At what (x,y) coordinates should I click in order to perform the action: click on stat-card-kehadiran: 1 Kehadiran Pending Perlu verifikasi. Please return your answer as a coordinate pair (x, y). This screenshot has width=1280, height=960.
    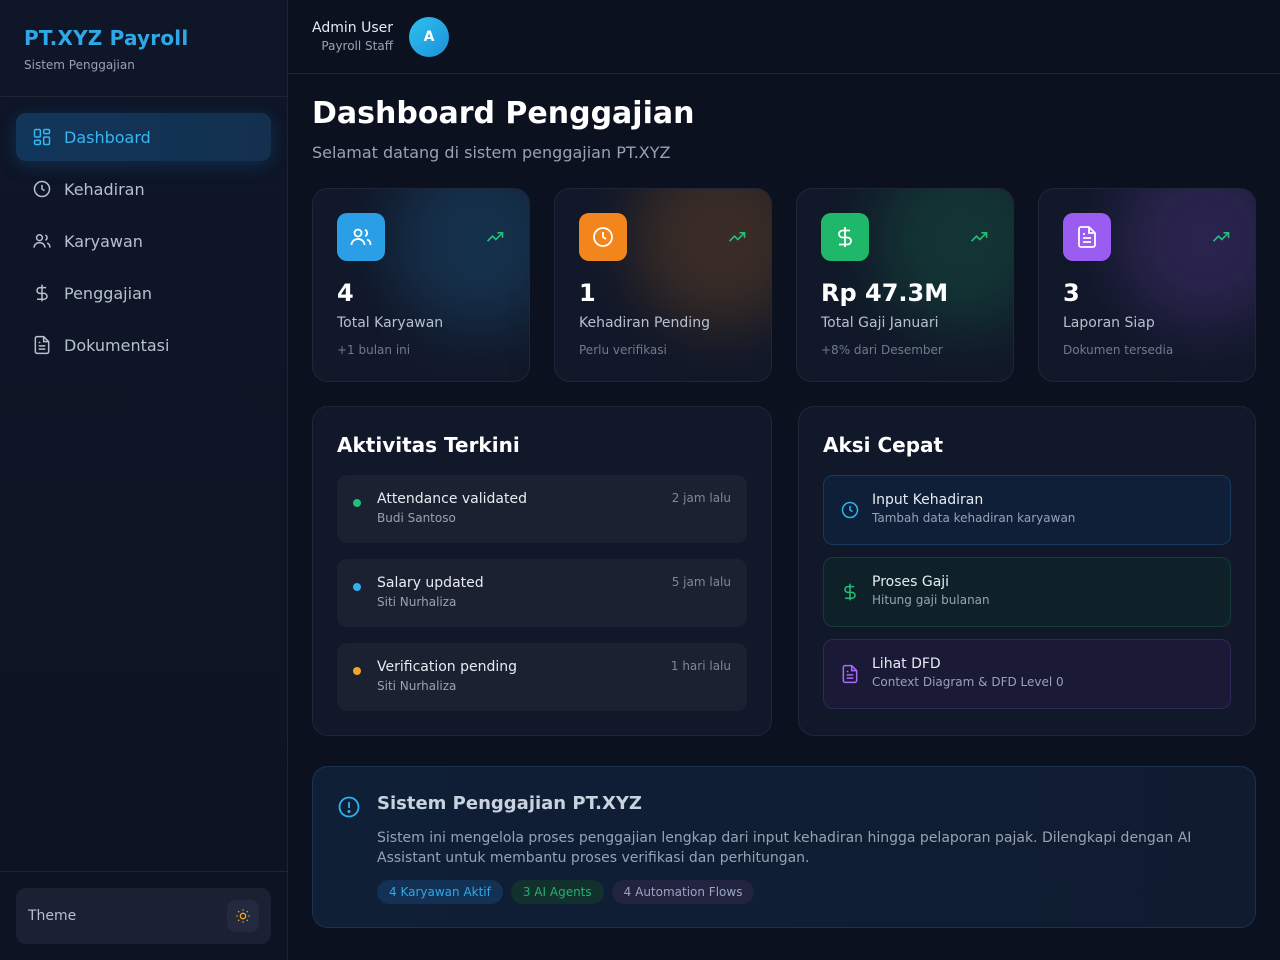
    Looking at the image, I should click on (663, 285).